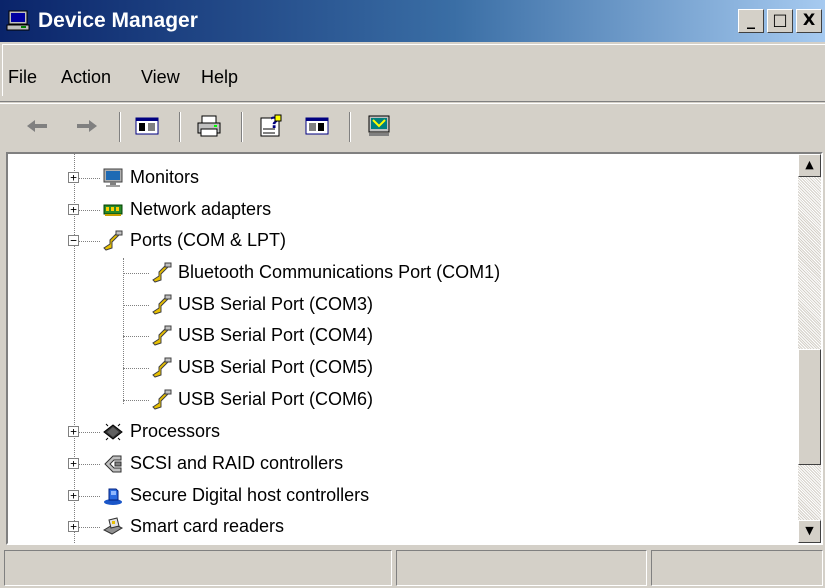 The image size is (825, 588). What do you see at coordinates (317, 126) in the screenshot?
I see `properties-icon` at bounding box center [317, 126].